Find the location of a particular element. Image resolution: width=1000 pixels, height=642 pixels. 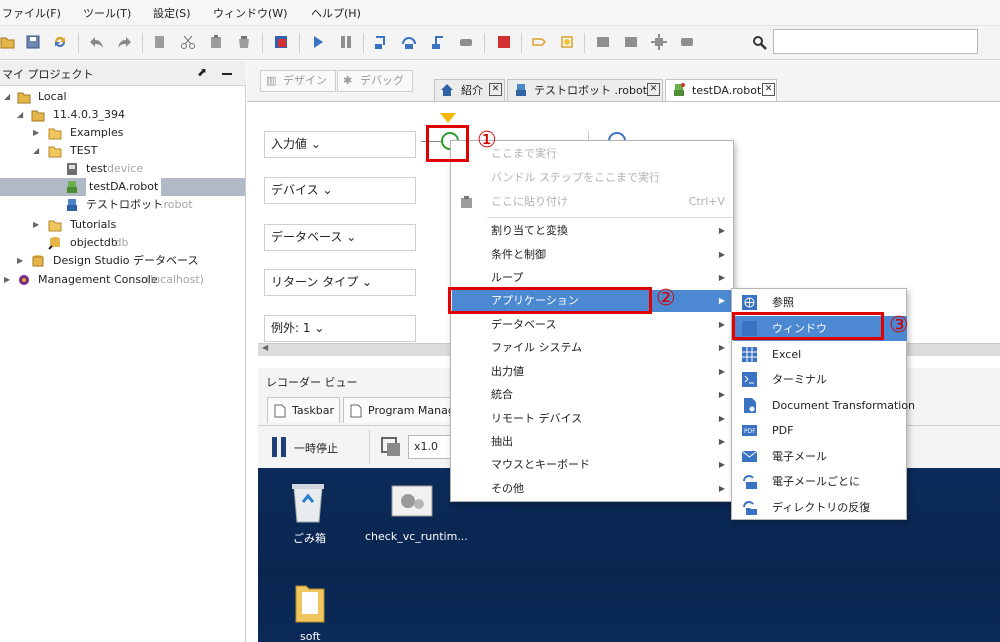

breakpoint-icon is located at coordinates (539, 42).